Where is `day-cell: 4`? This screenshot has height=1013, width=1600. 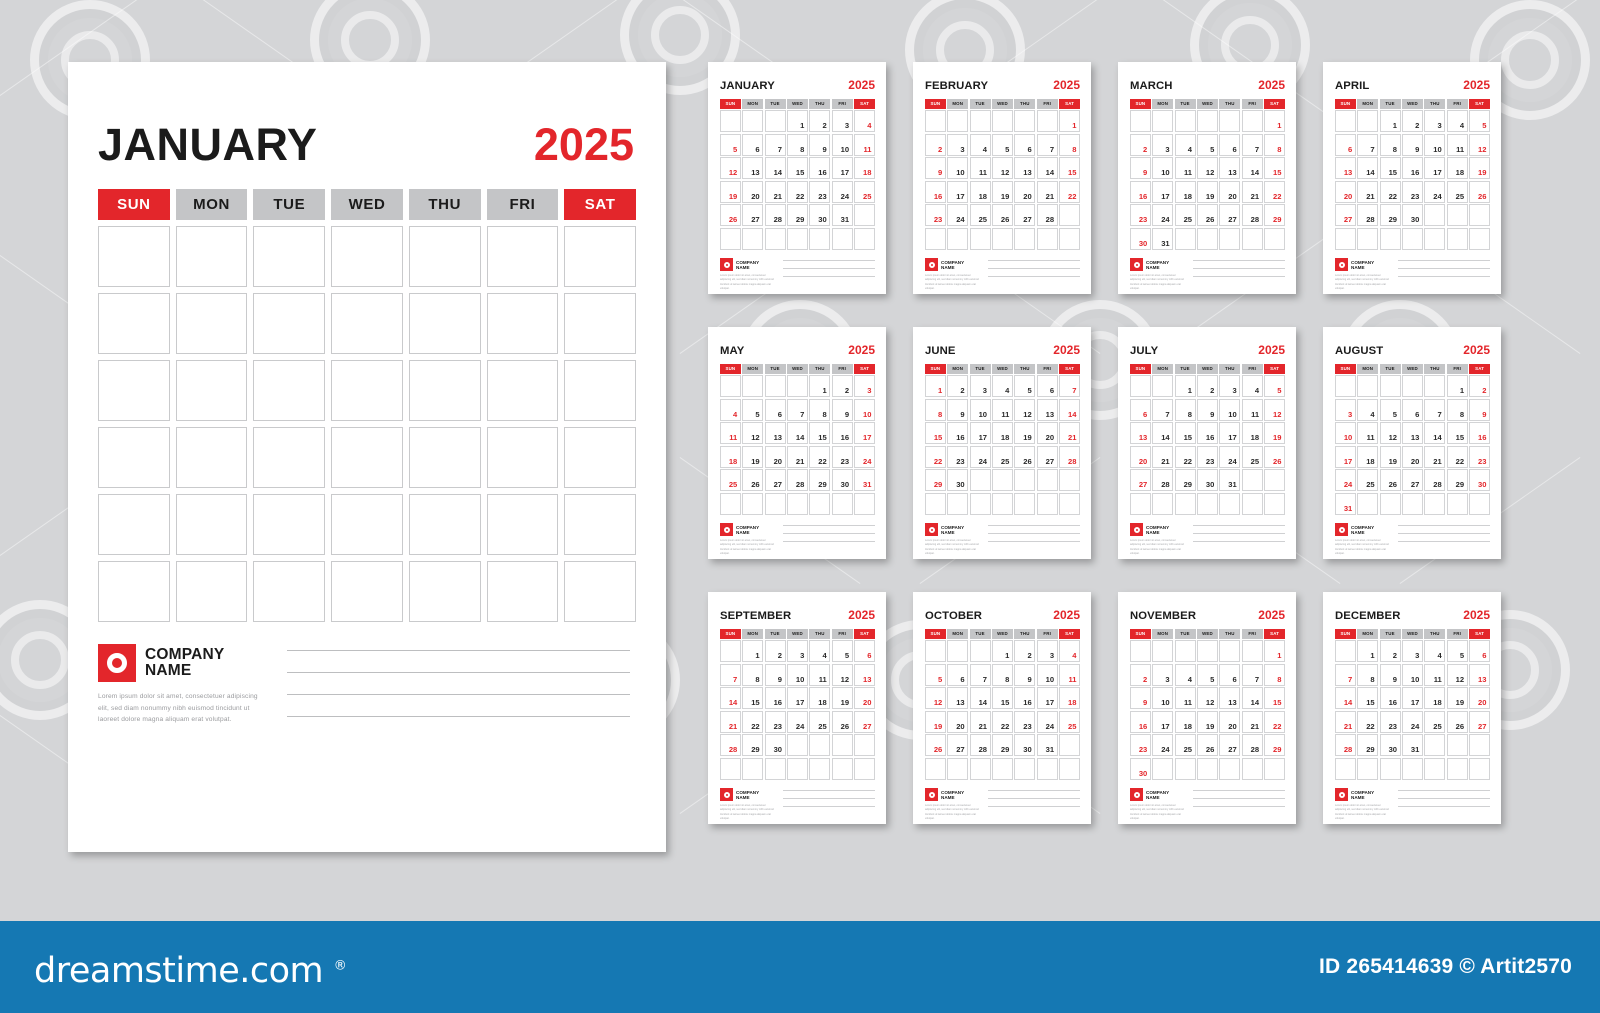
day-cell: 4 is located at coordinates (980, 144).